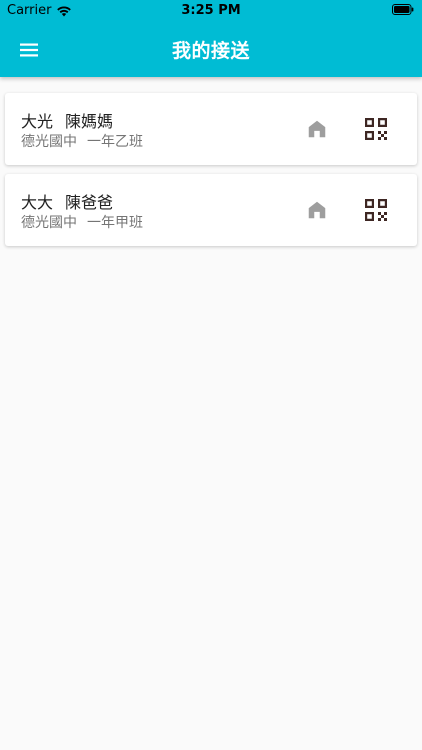 The height and width of the screenshot is (750, 422). Describe the element at coordinates (115, 223) in the screenshot. I see `class-name: 一年甲班` at that location.